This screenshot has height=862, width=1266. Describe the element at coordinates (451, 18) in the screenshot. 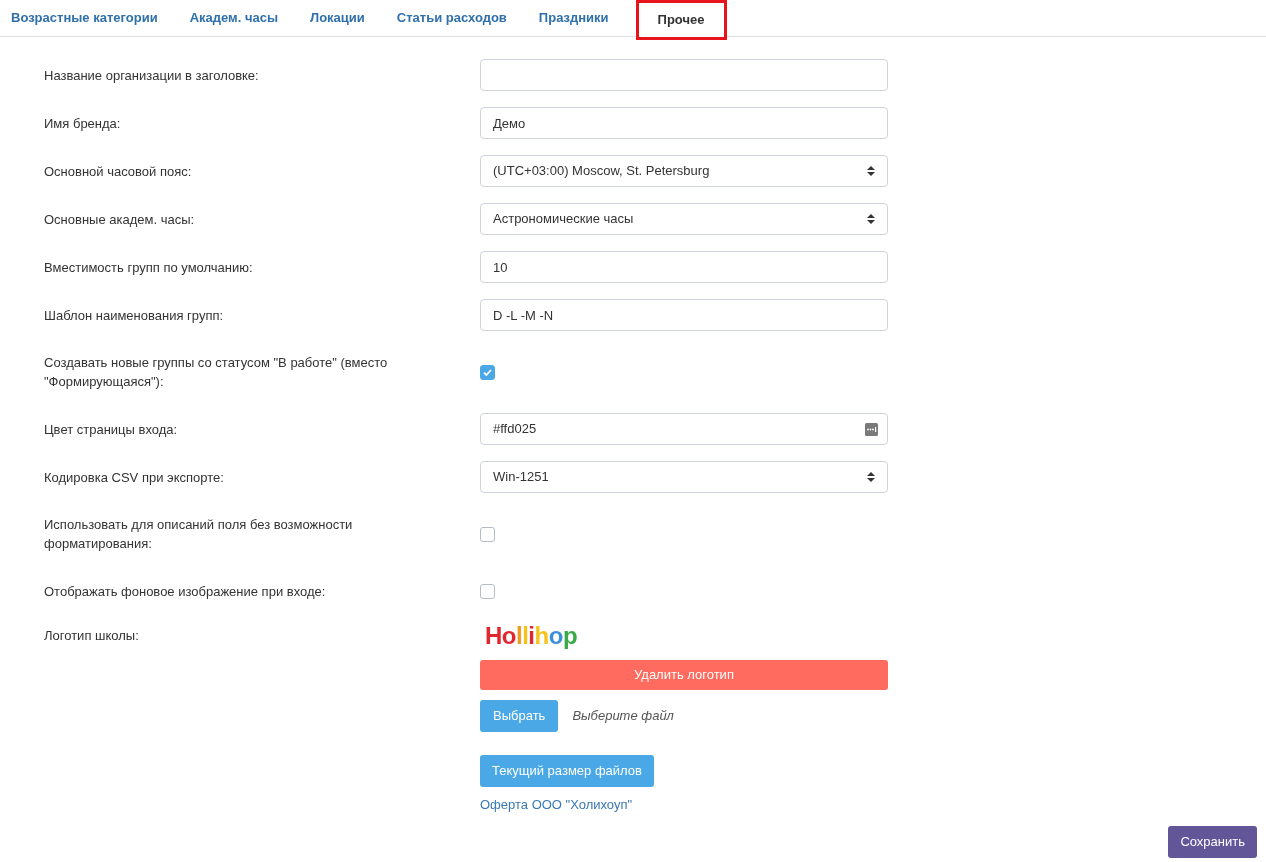

I see `tab: Статьи расходов` at that location.